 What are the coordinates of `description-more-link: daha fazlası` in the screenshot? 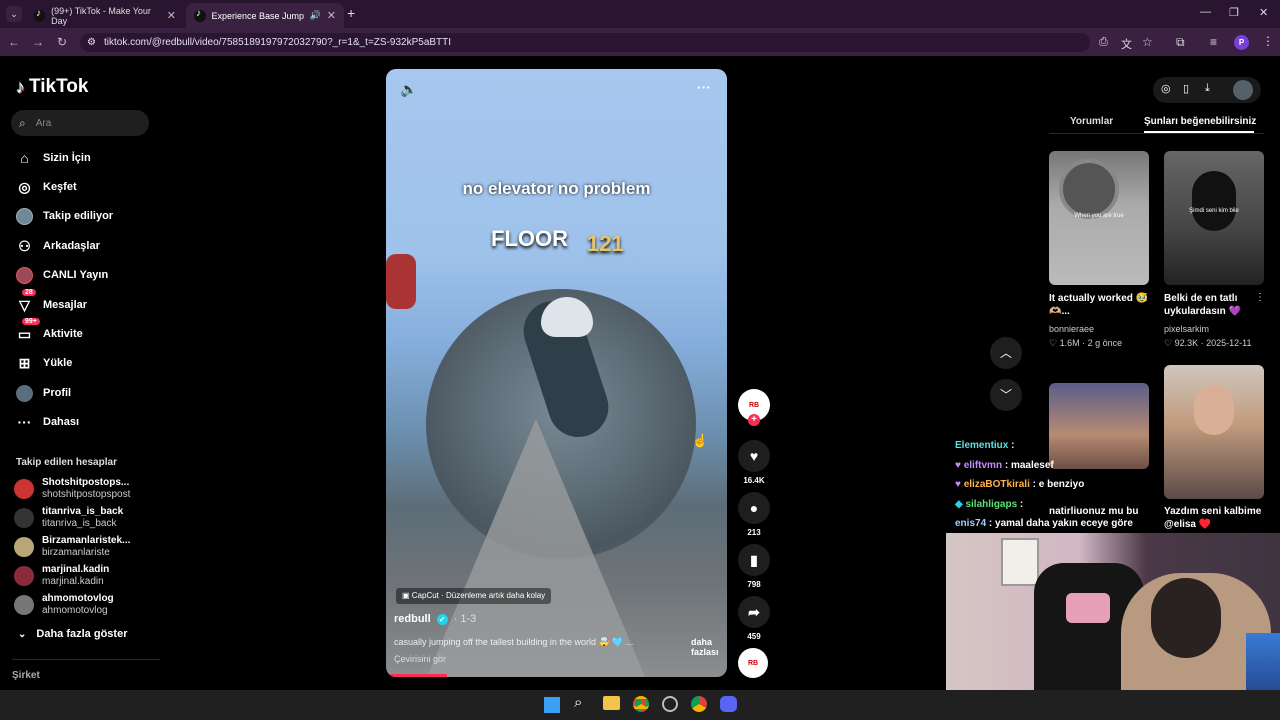 It's located at (709, 647).